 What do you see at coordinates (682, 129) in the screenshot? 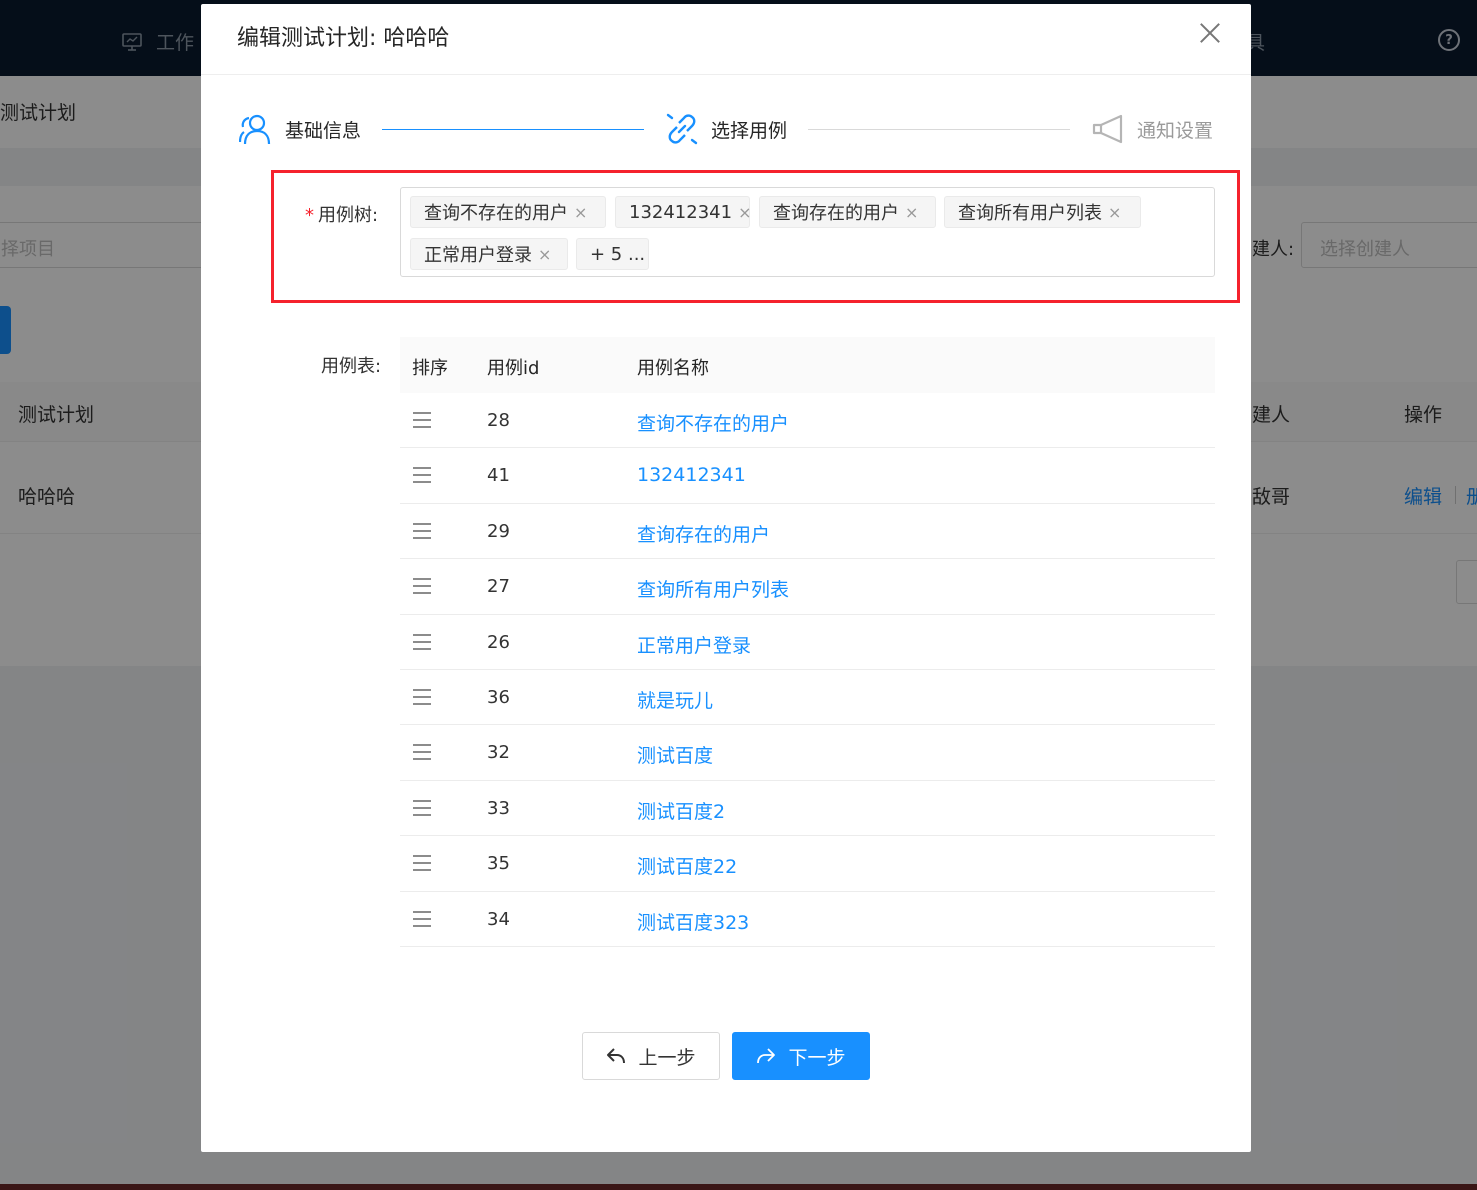
I see `link-icon` at bounding box center [682, 129].